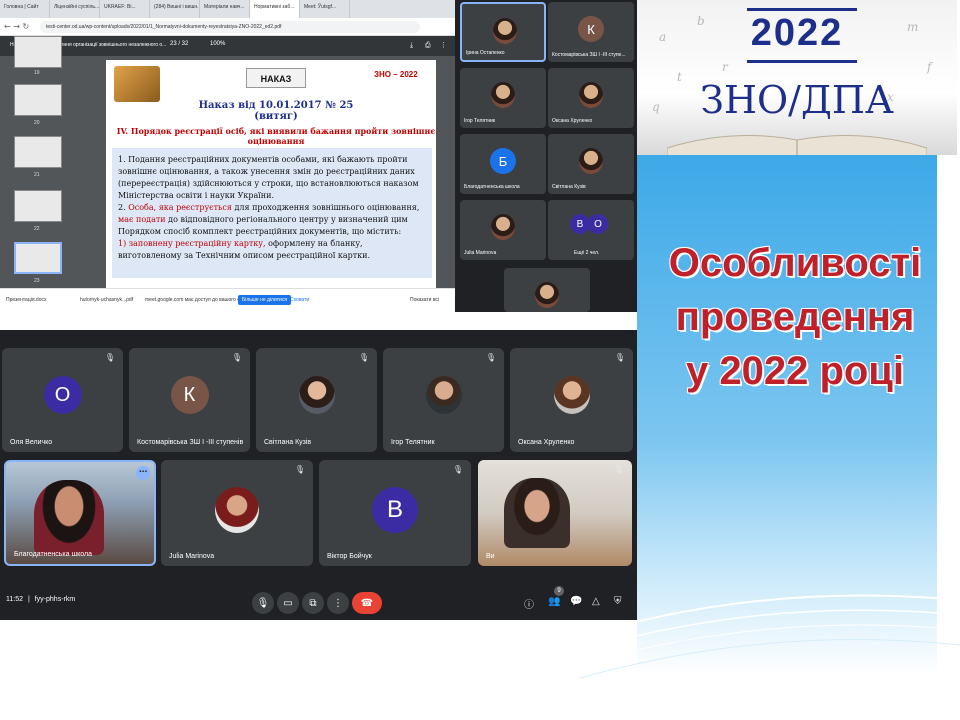 Image resolution: width=960 pixels, height=720 pixels. I want to click on participant-name: Ірина Остапенко, so click(485, 53).